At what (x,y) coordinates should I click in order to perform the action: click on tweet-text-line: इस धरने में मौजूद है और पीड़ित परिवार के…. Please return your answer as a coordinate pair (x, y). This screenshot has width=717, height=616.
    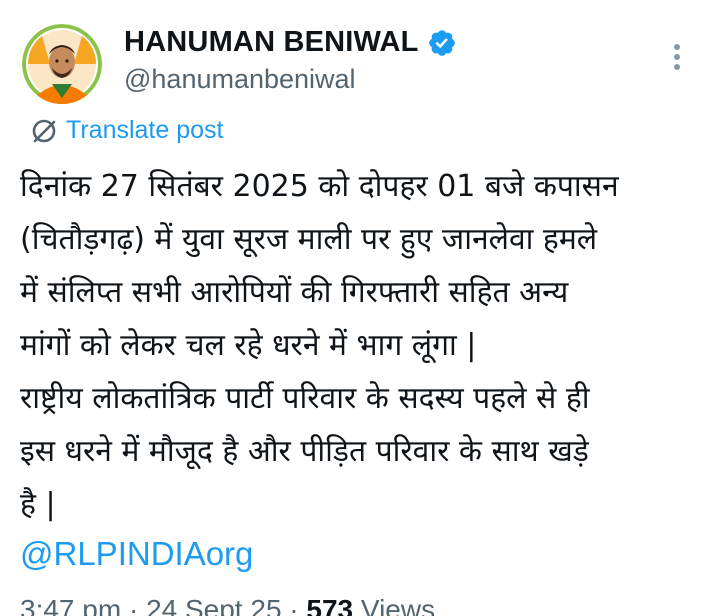
    Looking at the image, I should click on (304, 451).